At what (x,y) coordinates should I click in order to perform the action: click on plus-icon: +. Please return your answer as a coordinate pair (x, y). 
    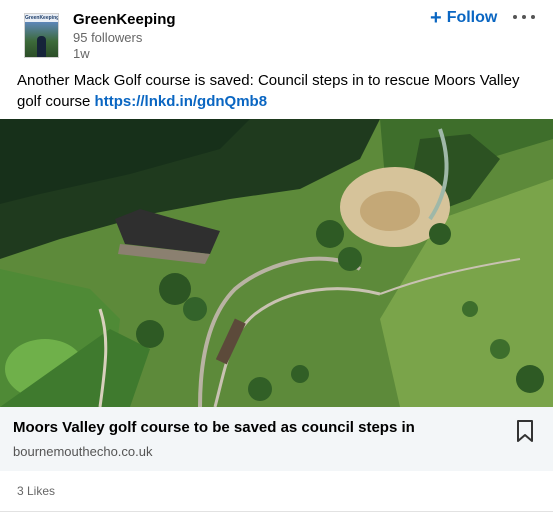
    Looking at the image, I should click on (436, 18).